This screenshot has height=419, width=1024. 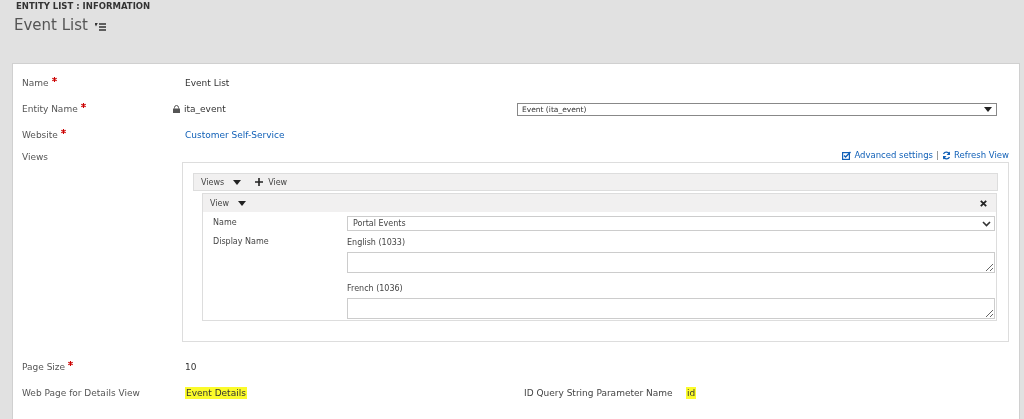 What do you see at coordinates (35, 156) in the screenshot?
I see `field-label: Views` at bounding box center [35, 156].